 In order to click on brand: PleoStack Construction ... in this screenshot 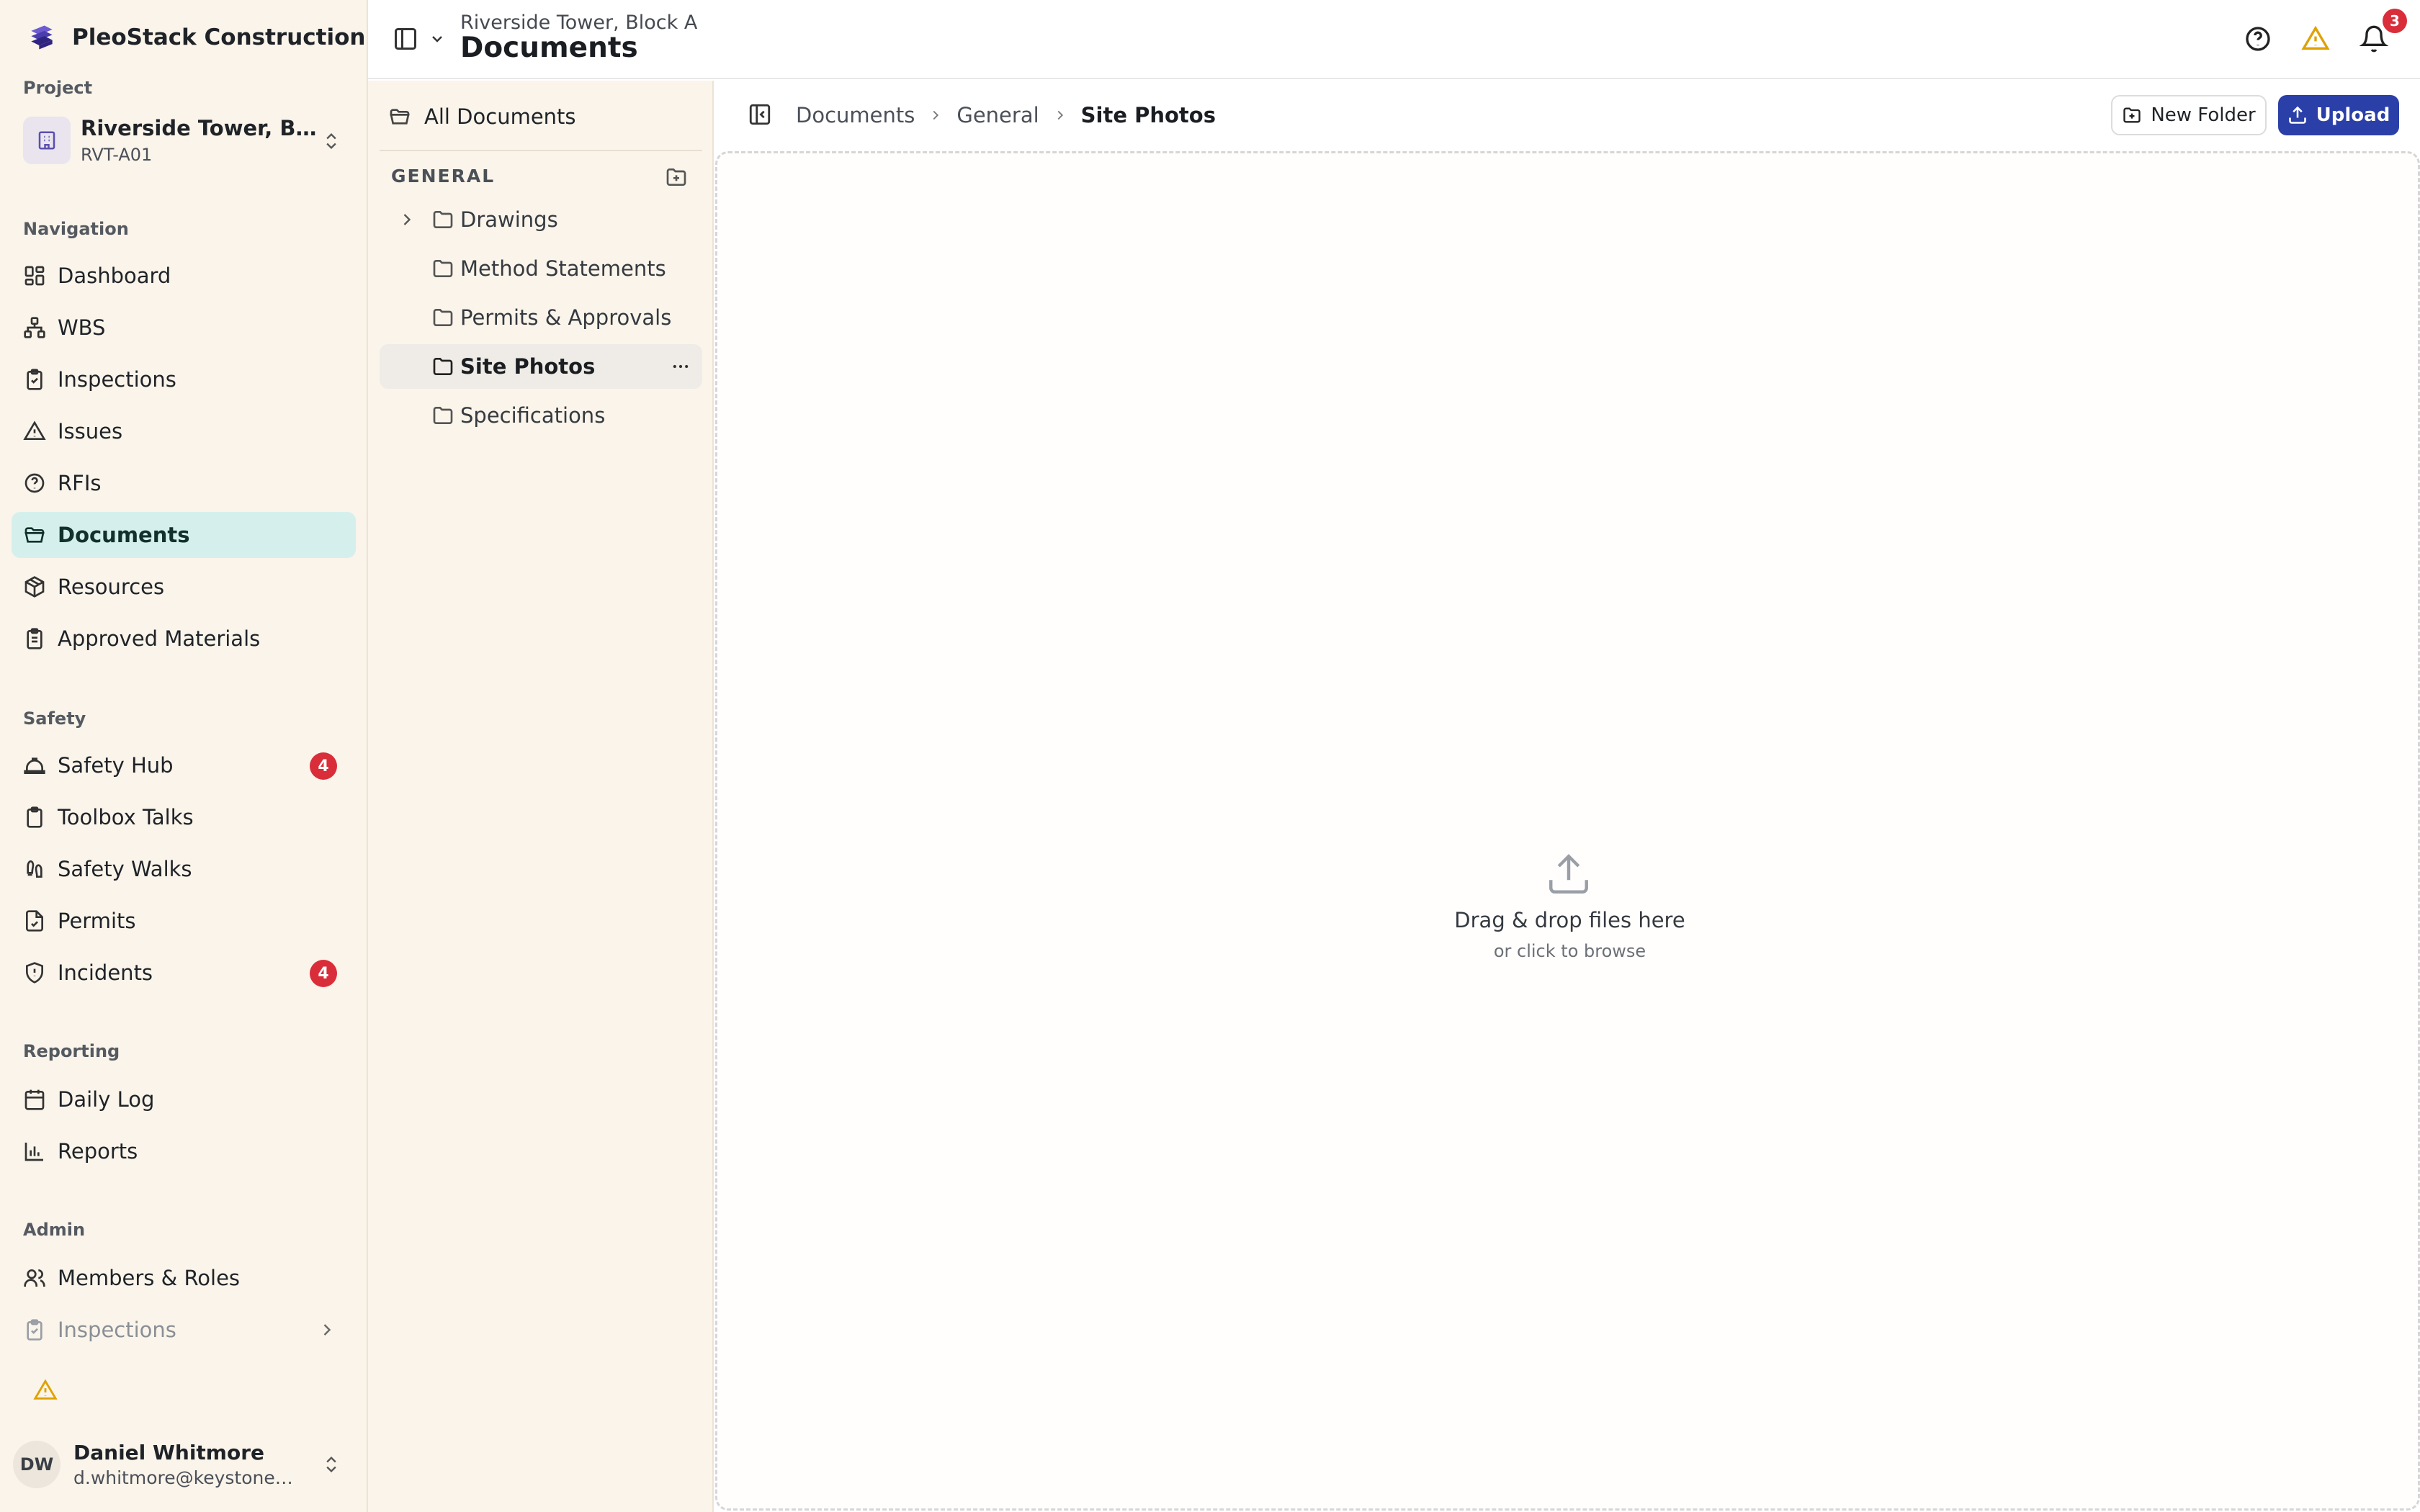, I will do `click(212, 37)`.